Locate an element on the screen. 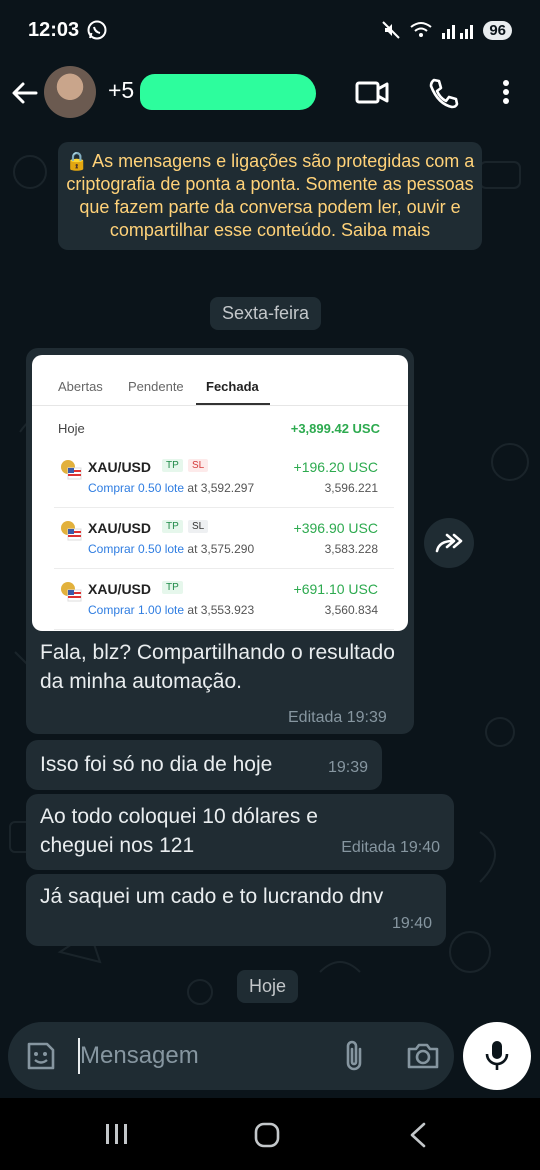 This screenshot has width=540, height=1170. forward-icon is located at coordinates (449, 543).